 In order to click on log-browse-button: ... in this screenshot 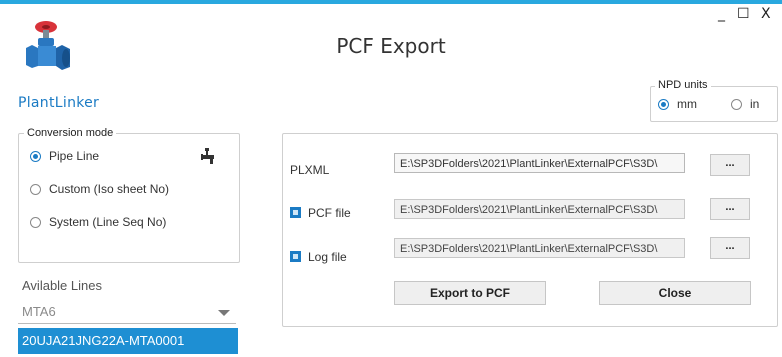, I will do `click(730, 248)`.